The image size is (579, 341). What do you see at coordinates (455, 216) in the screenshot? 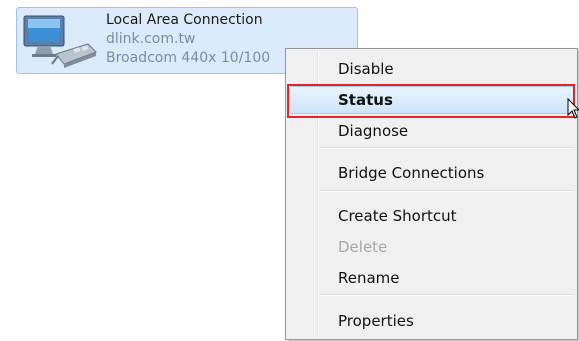
I see `menu-item-create-shortcut: Create Shortcut` at bounding box center [455, 216].